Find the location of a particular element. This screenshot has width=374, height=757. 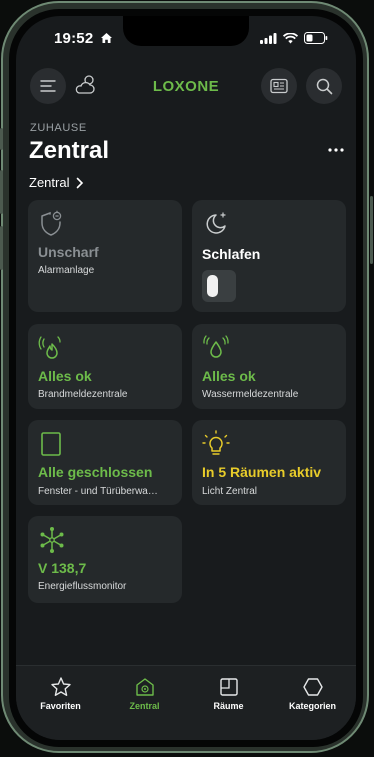

room-selector-label: Zentral is located at coordinates (49, 182).